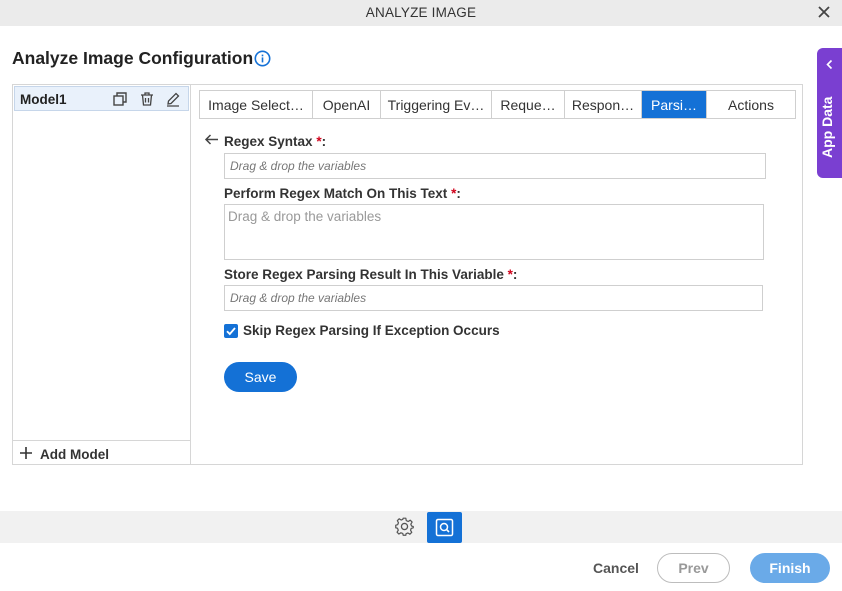 This screenshot has width=842, height=591. I want to click on regex-match-text-label: Perform Regex Match On This Text *:, so click(342, 193).